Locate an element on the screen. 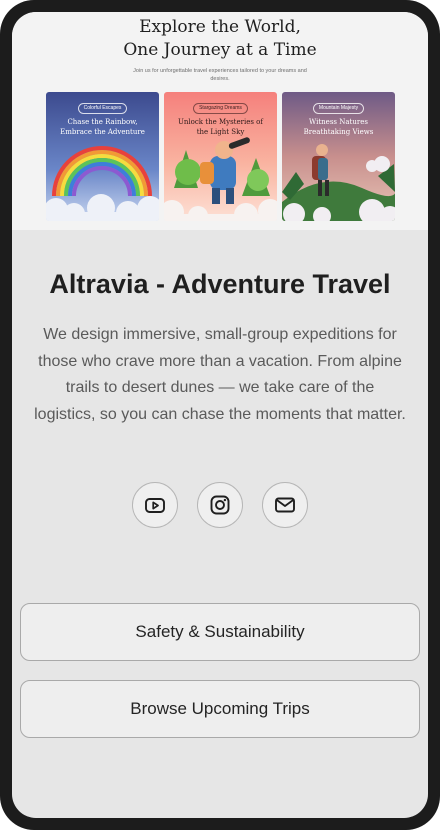 The image size is (440, 830). social-links is located at coordinates (220, 505).